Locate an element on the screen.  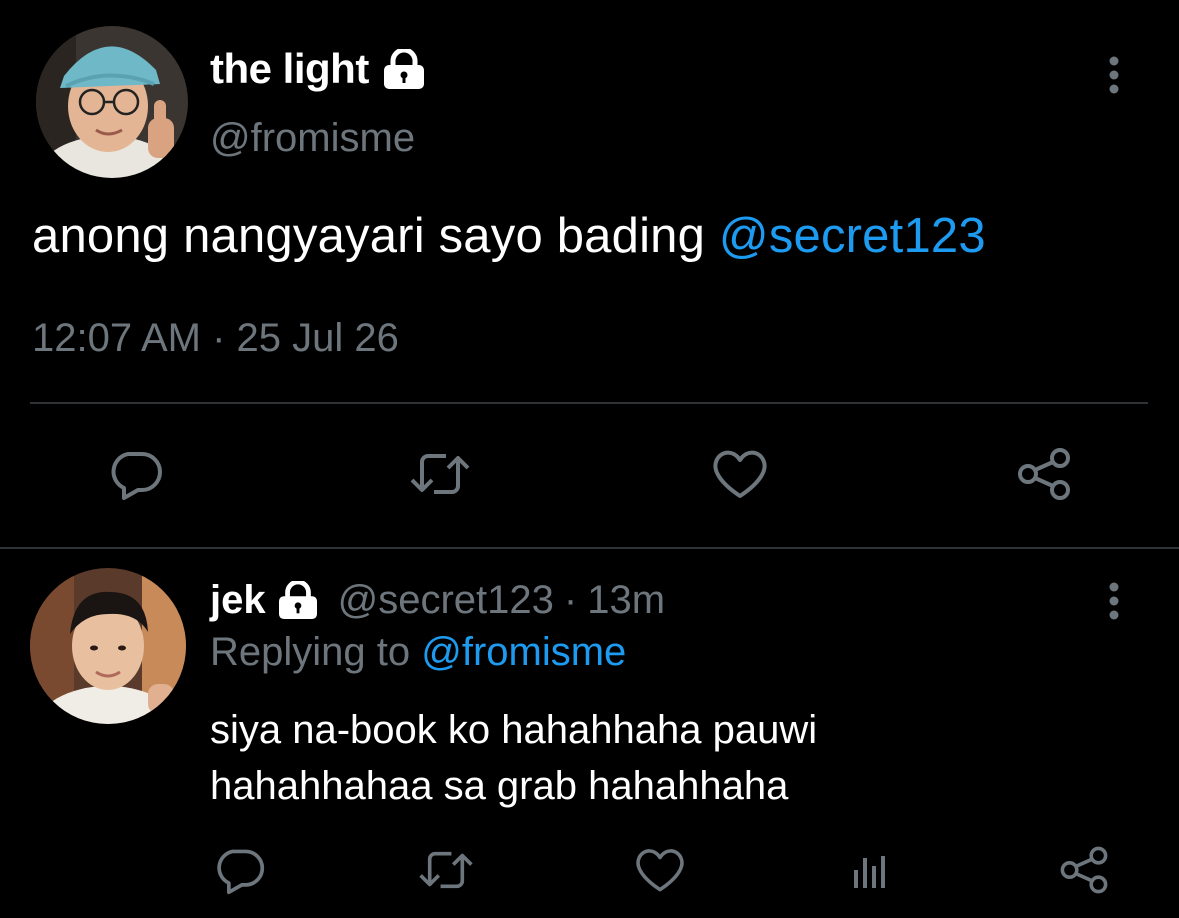
display-name: the light is located at coordinates (289, 69).